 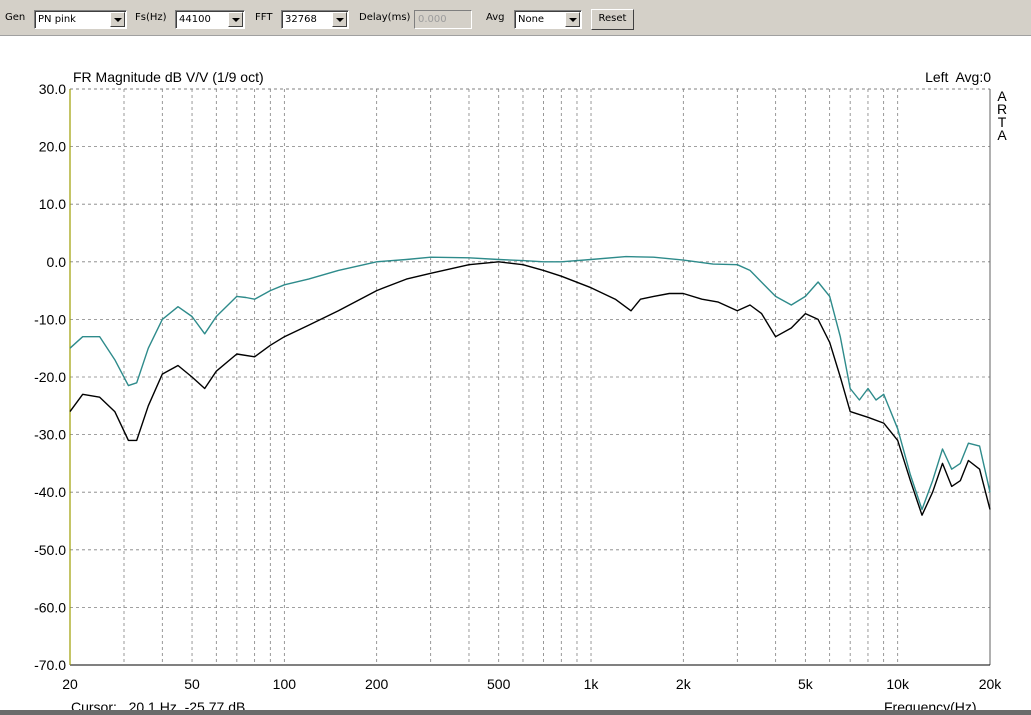 What do you see at coordinates (52, 89) in the screenshot?
I see `y-tick-label: 30.0` at bounding box center [52, 89].